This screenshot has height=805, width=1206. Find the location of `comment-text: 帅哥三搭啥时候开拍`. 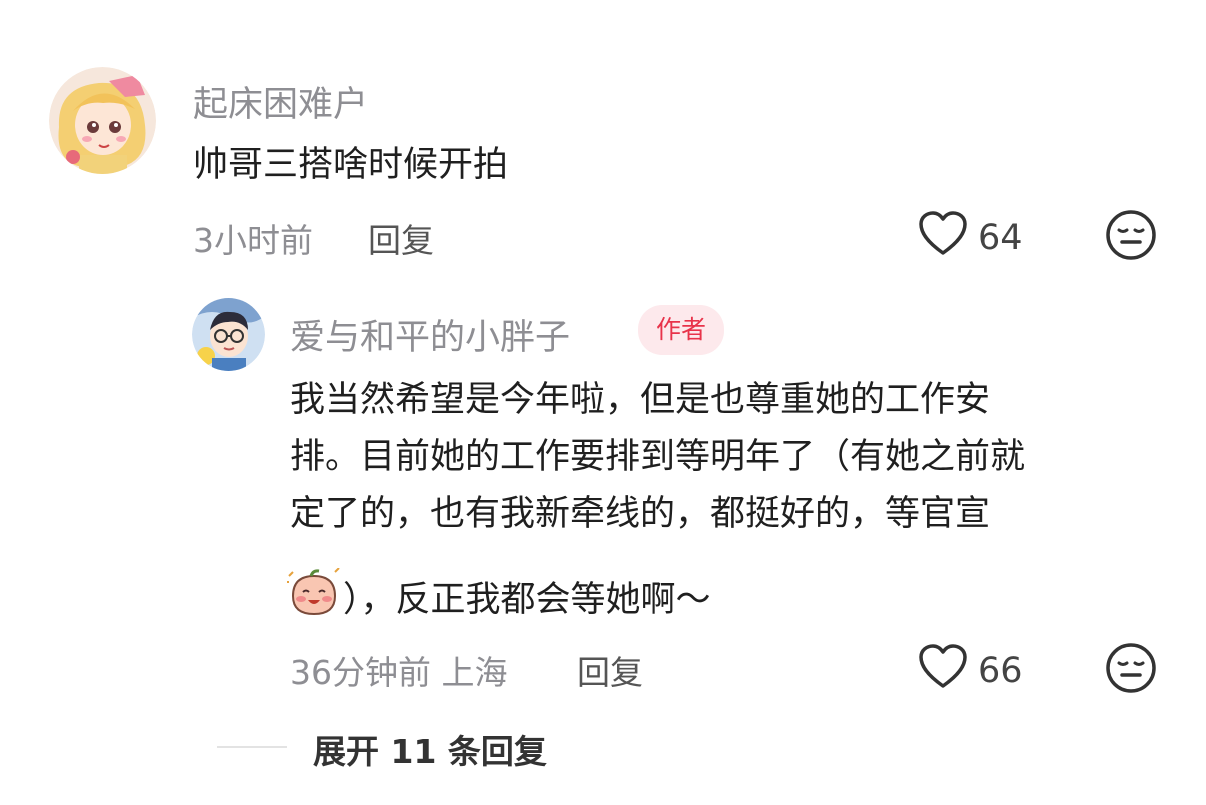

comment-text: 帅哥三搭啥时候开拍 is located at coordinates (351, 165).